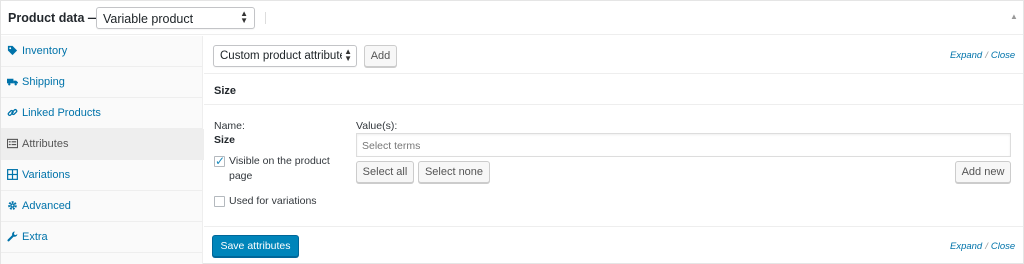 Image resolution: width=1024 pixels, height=264 pixels. I want to click on attribute-name-value: Size, so click(225, 140).